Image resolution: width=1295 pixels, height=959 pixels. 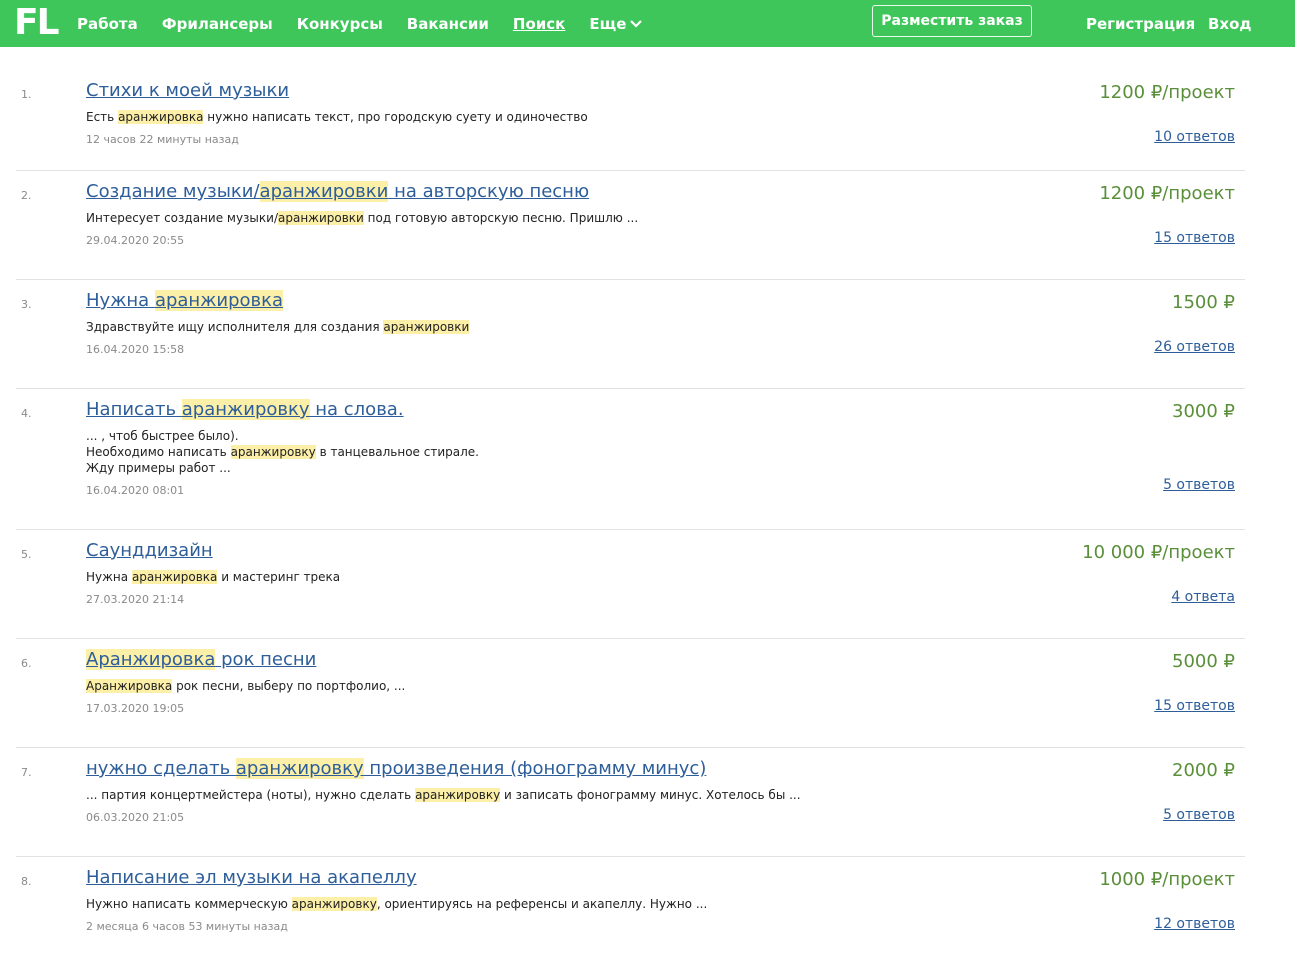 What do you see at coordinates (102, 117) in the screenshot?
I see `description-text: Есть` at bounding box center [102, 117].